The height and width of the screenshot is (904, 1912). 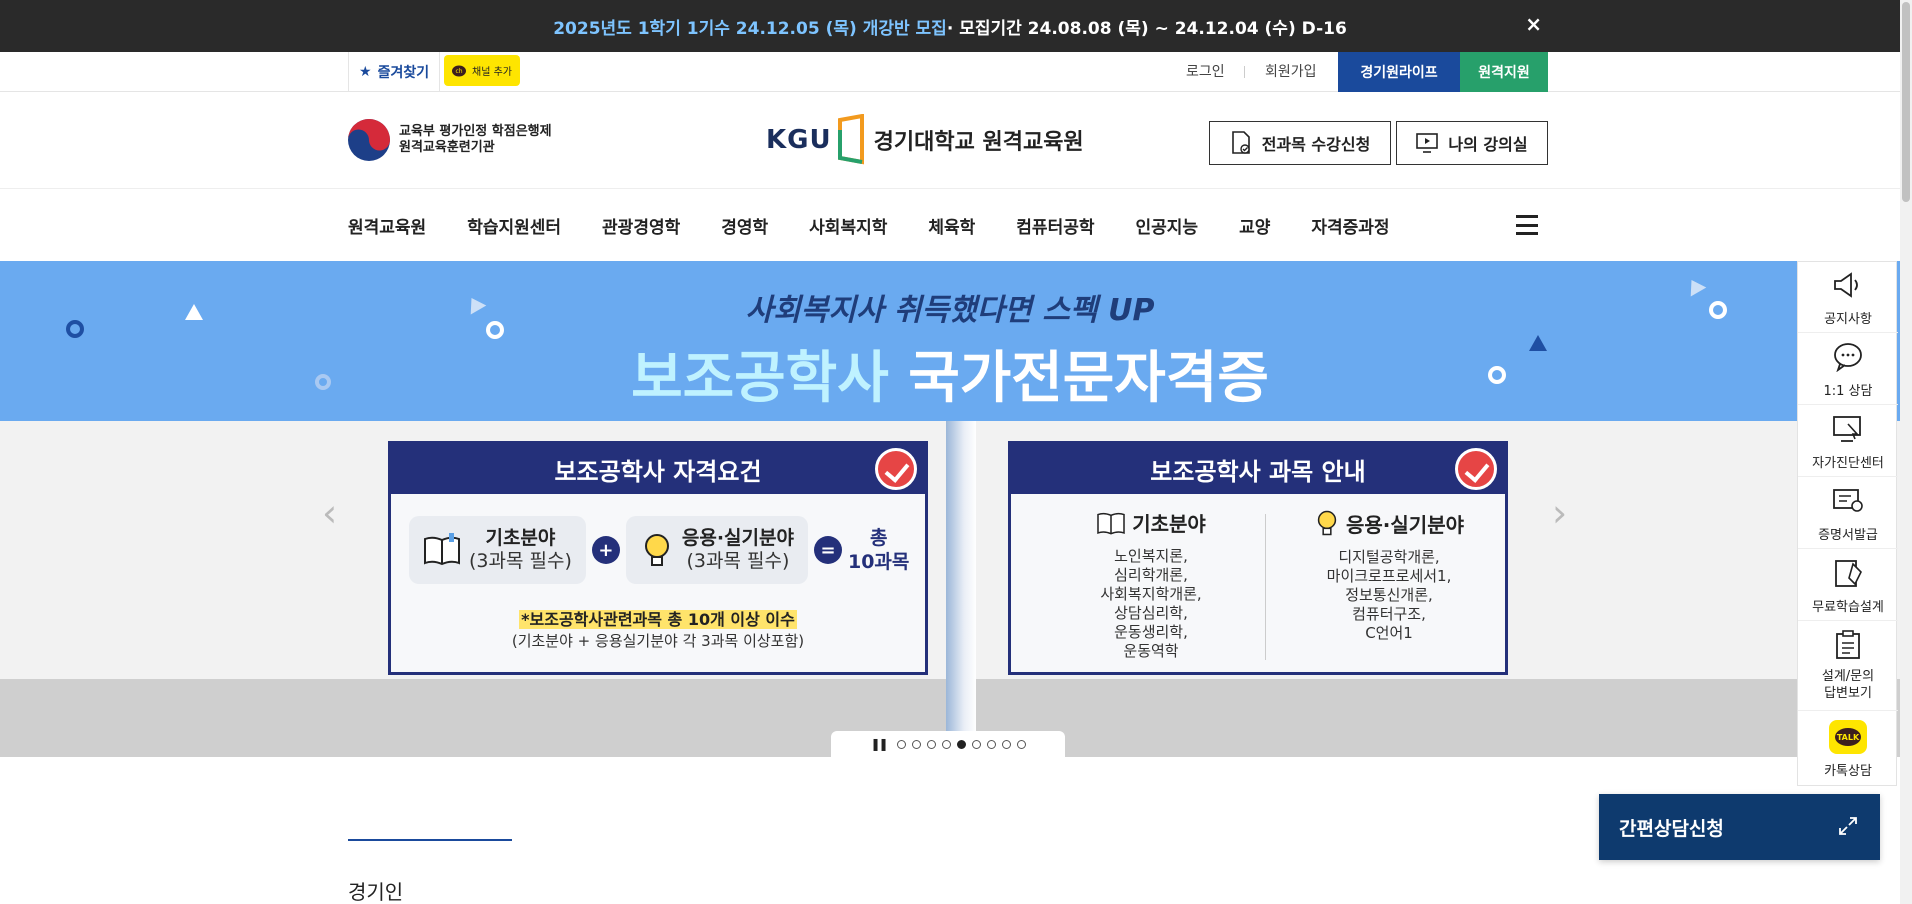 I want to click on kakaotalk-icon: TALK, so click(x=1848, y=737).